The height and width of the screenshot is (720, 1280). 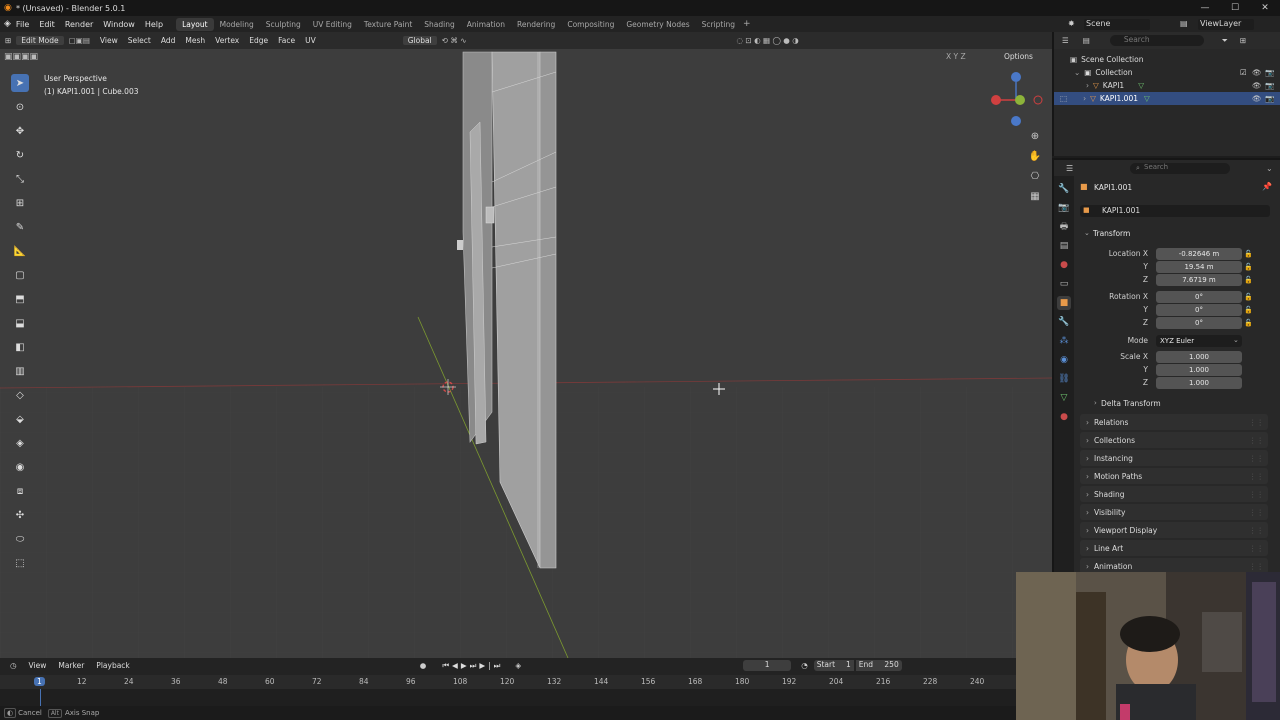 I want to click on workspace-tab-layout: Layout, so click(x=195, y=24).